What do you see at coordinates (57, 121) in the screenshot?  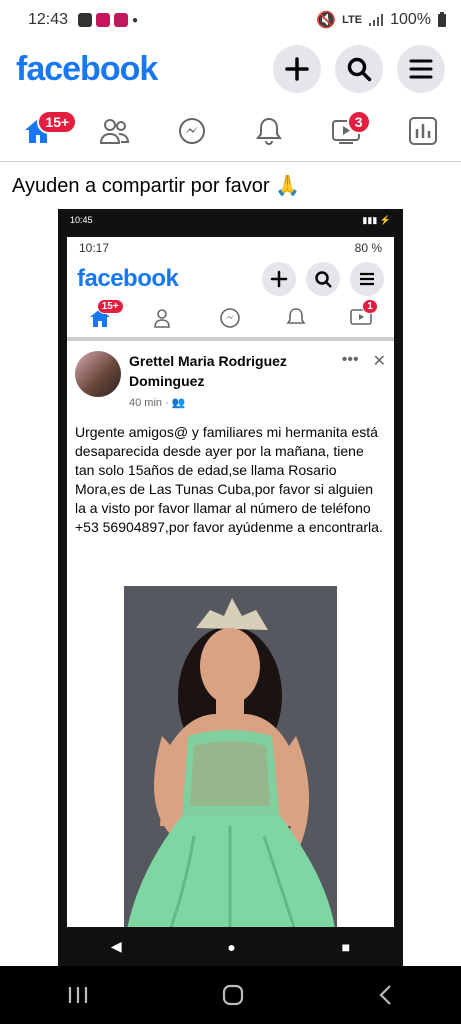 I see `home-badge: 15+` at bounding box center [57, 121].